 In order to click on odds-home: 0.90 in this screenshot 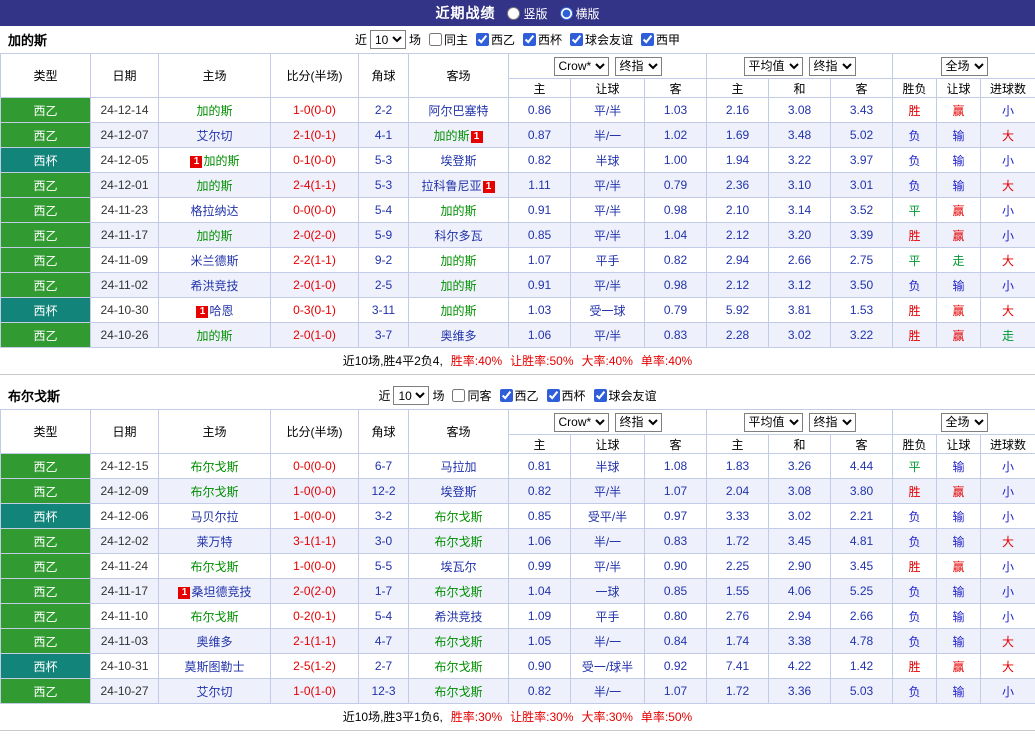, I will do `click(540, 666)`.